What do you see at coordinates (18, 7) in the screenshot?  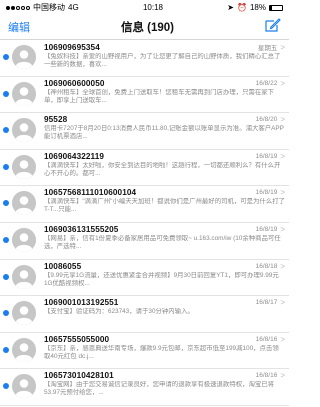 I see `signal-strength-icon` at bounding box center [18, 7].